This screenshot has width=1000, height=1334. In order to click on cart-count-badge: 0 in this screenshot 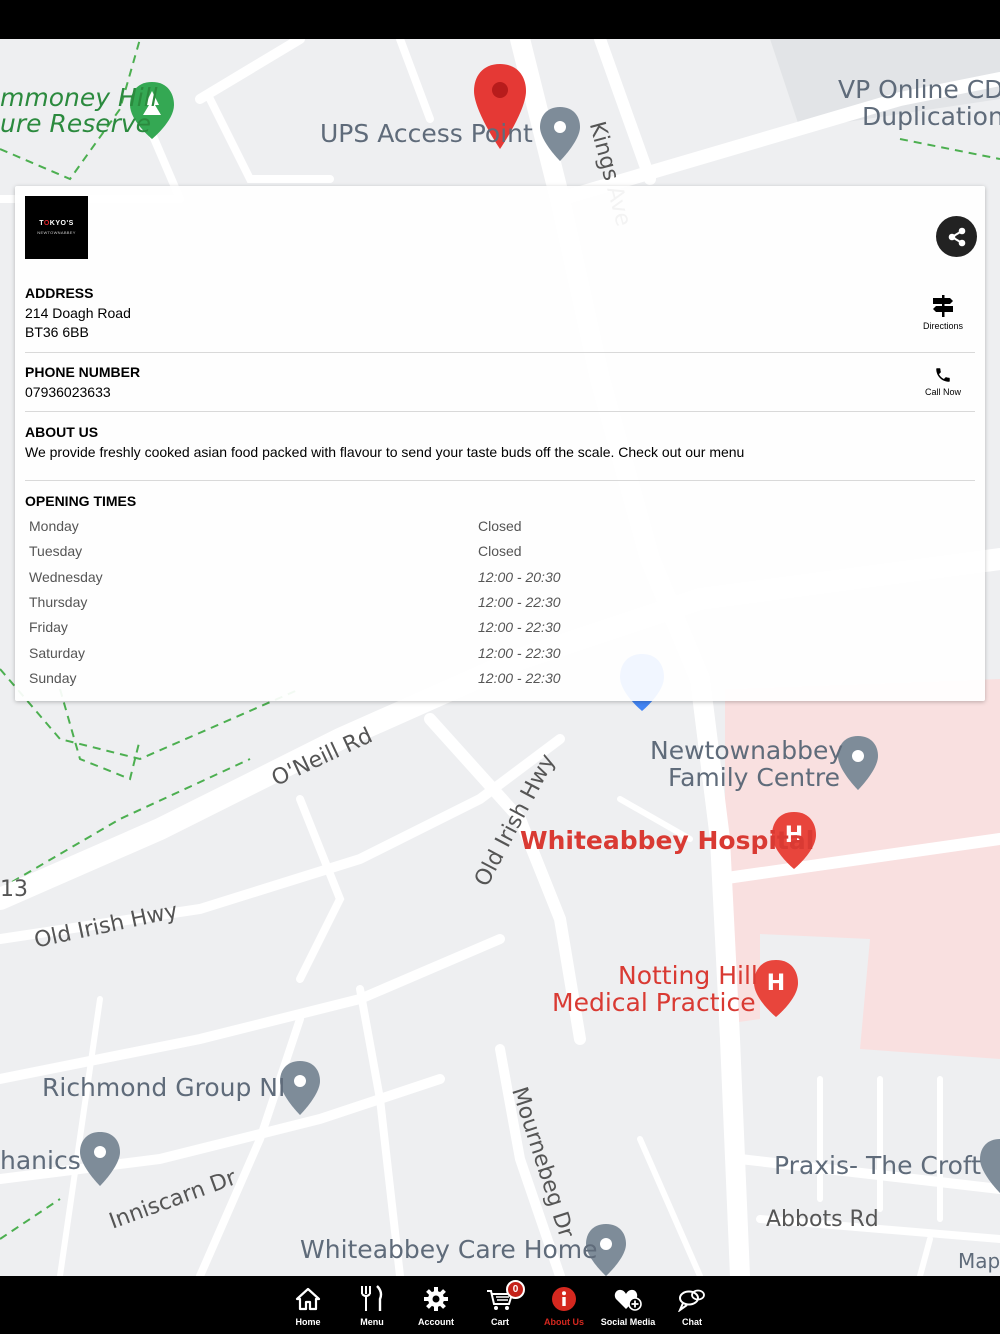, I will do `click(515, 1289)`.